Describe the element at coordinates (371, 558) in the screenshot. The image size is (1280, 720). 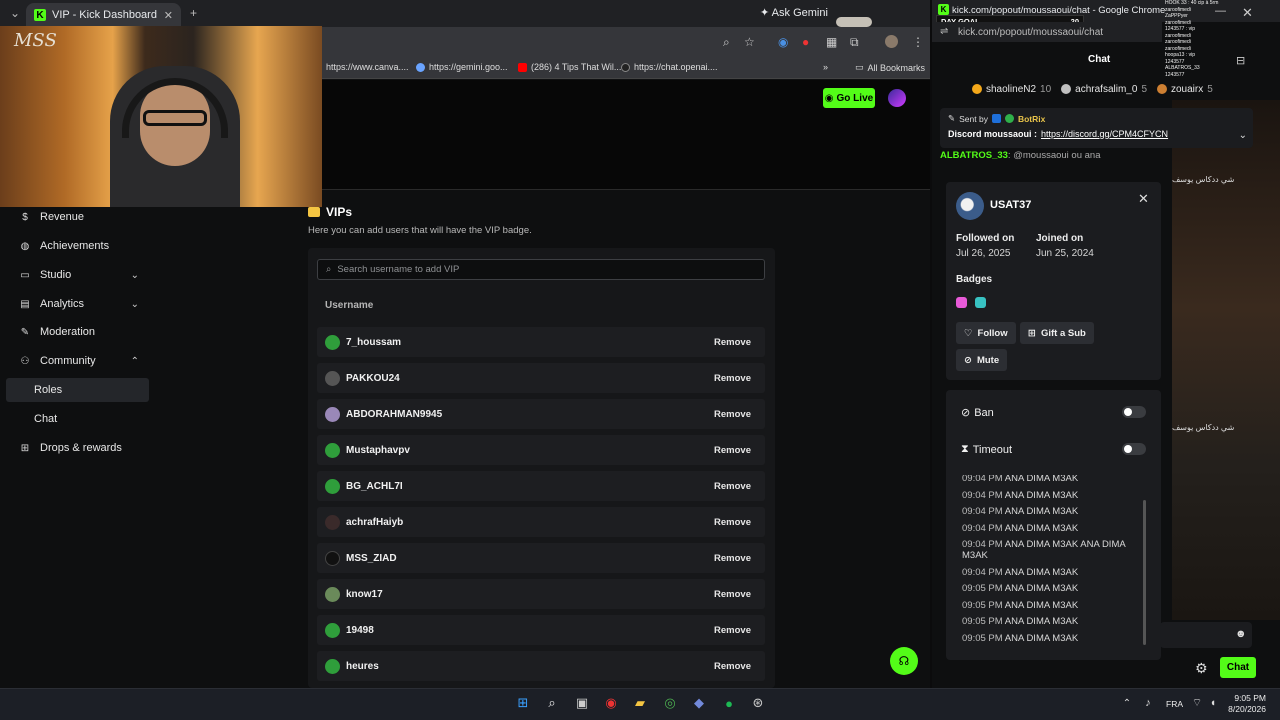
I see `vip-username: MSS_ZIAD` at that location.